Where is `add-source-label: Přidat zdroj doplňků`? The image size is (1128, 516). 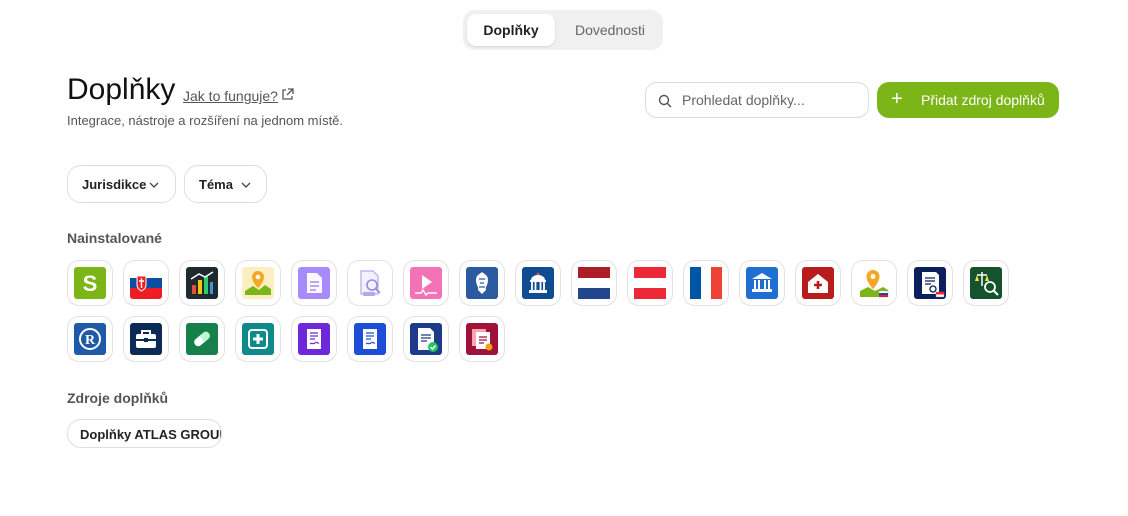 add-source-label: Přidat zdroj doplňků is located at coordinates (983, 100).